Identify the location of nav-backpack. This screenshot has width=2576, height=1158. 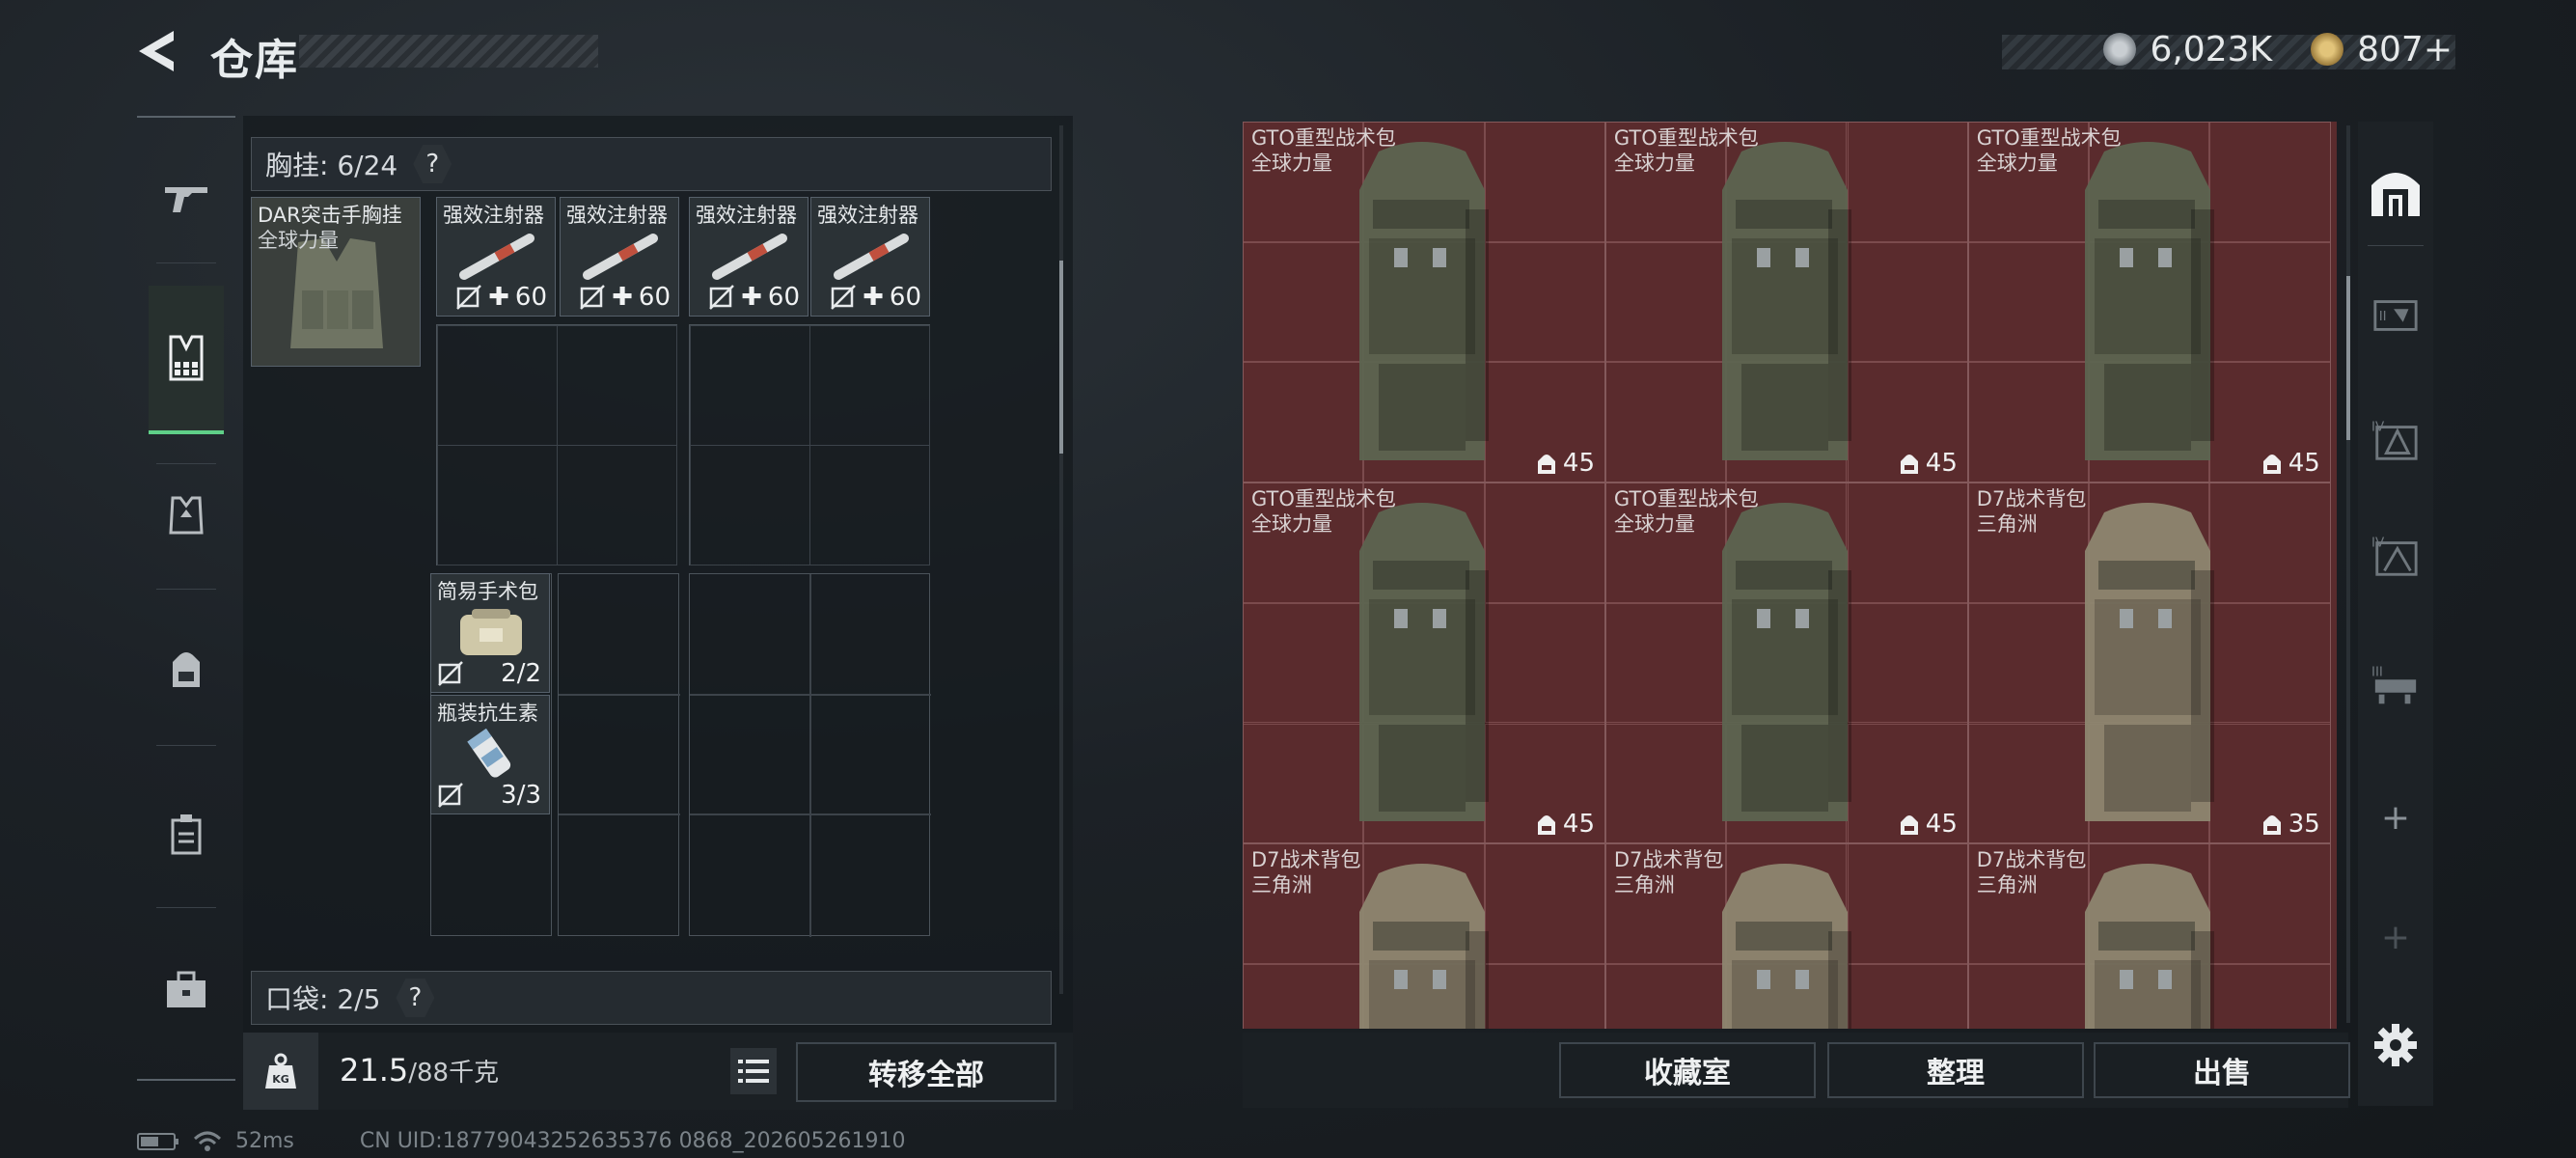
(187, 669).